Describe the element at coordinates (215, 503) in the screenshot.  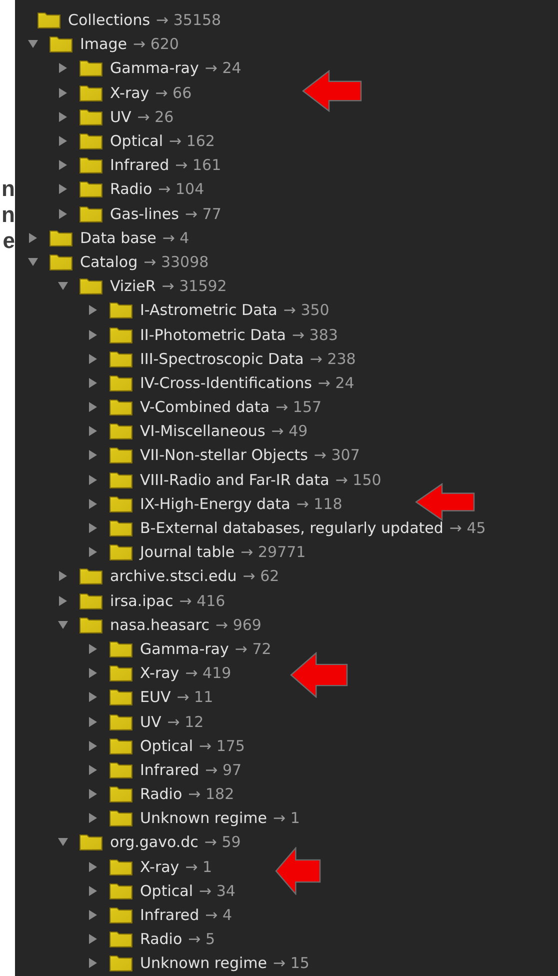
I see `tree-item: IX-High-Energy data` at that location.